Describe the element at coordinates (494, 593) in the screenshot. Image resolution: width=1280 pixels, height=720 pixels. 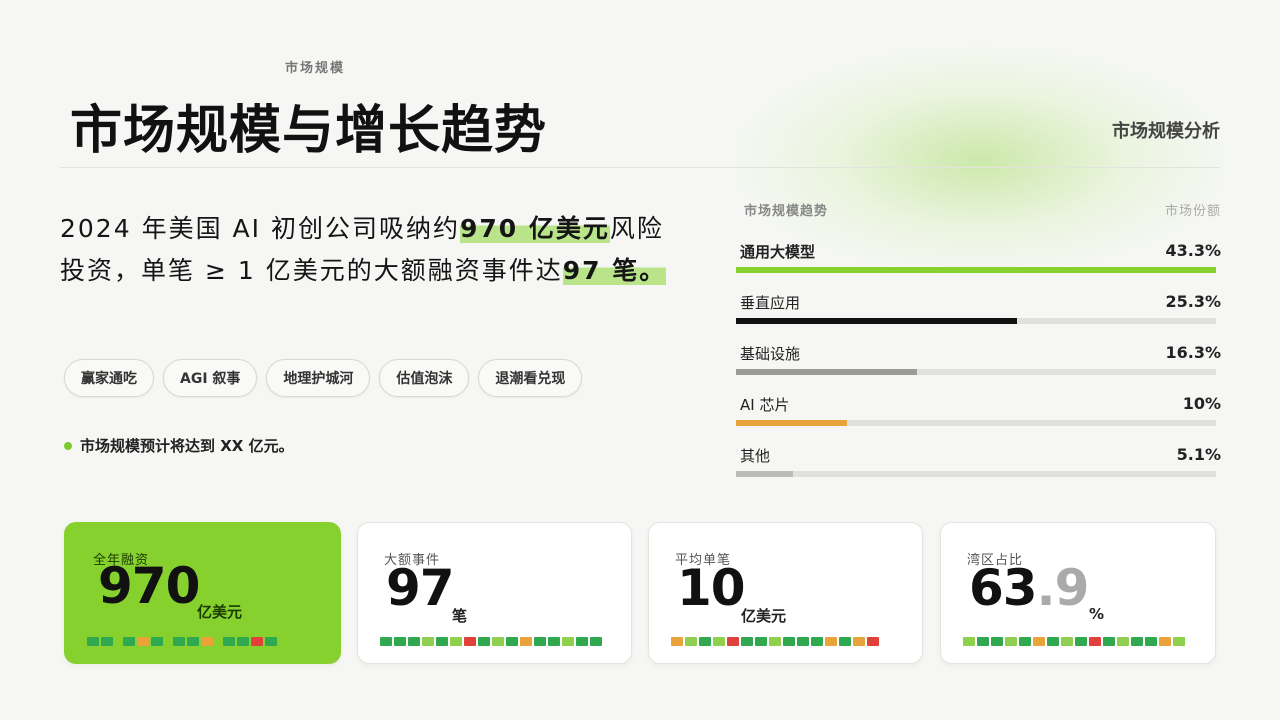
I see `stat-card-large-deals: 大额事件 97 笔` at that location.